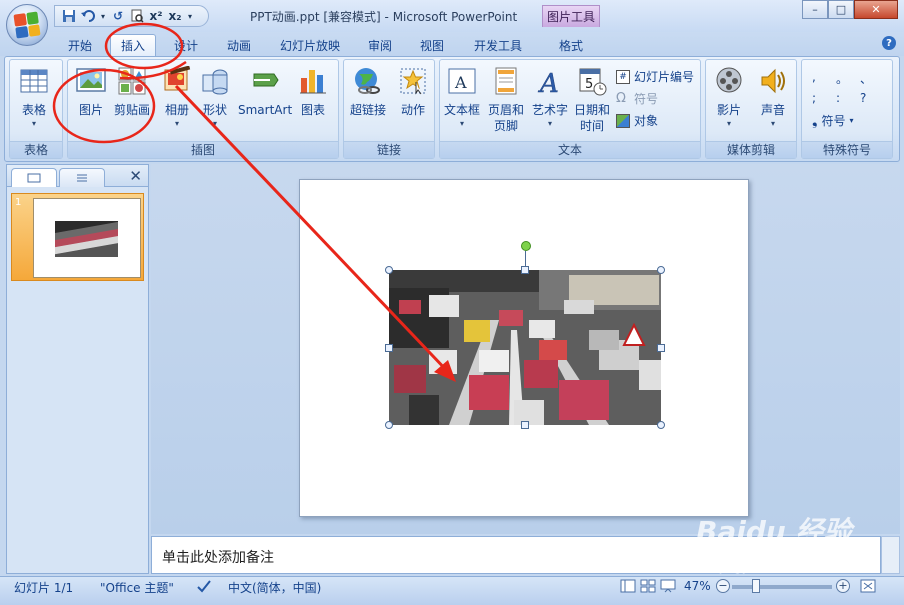 The height and width of the screenshot is (605, 904). I want to click on symbol-question: ?, so click(872, 98).